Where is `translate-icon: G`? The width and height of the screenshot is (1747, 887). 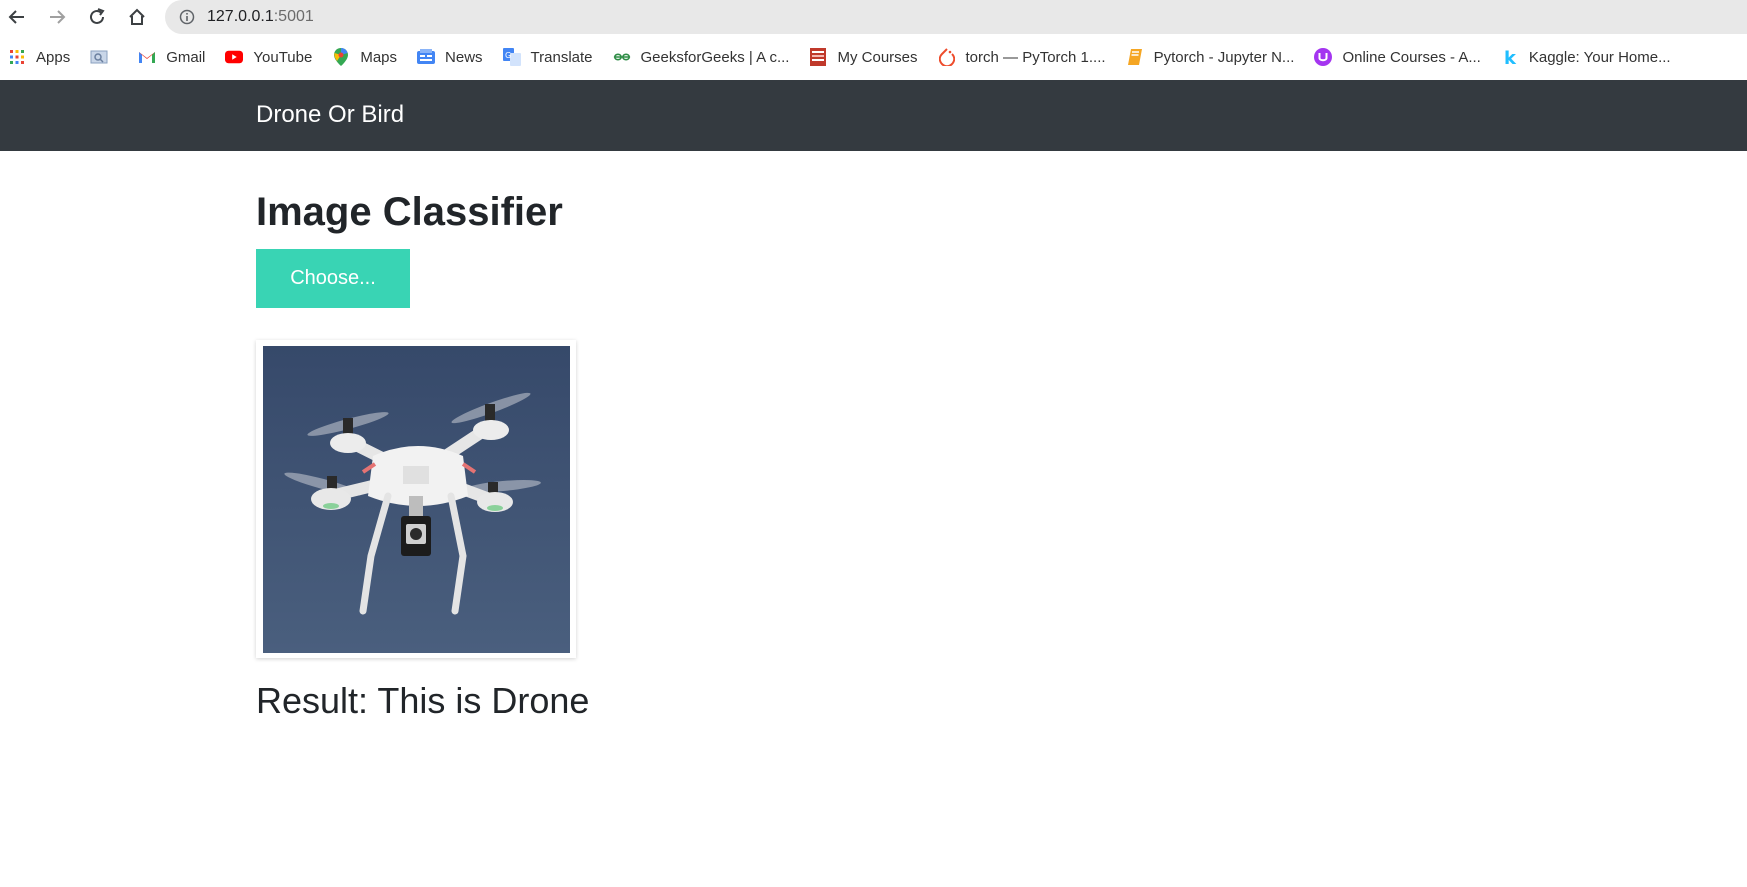 translate-icon: G is located at coordinates (511, 57).